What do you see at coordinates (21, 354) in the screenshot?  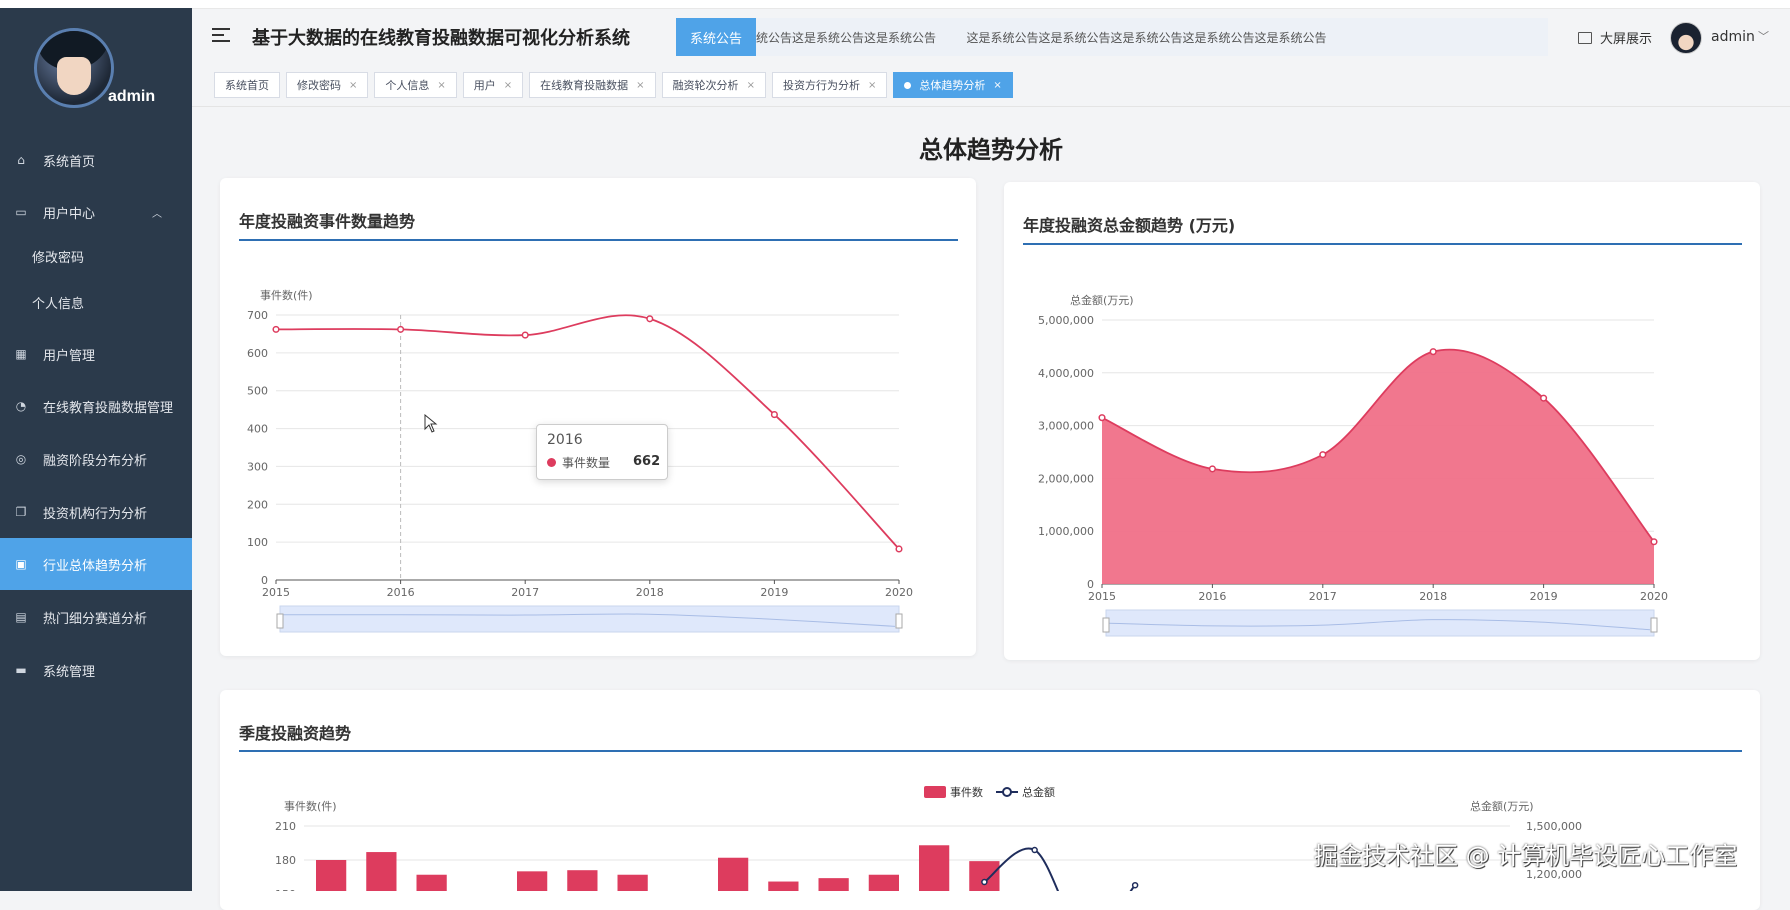 I see `grid-icon: ▦` at bounding box center [21, 354].